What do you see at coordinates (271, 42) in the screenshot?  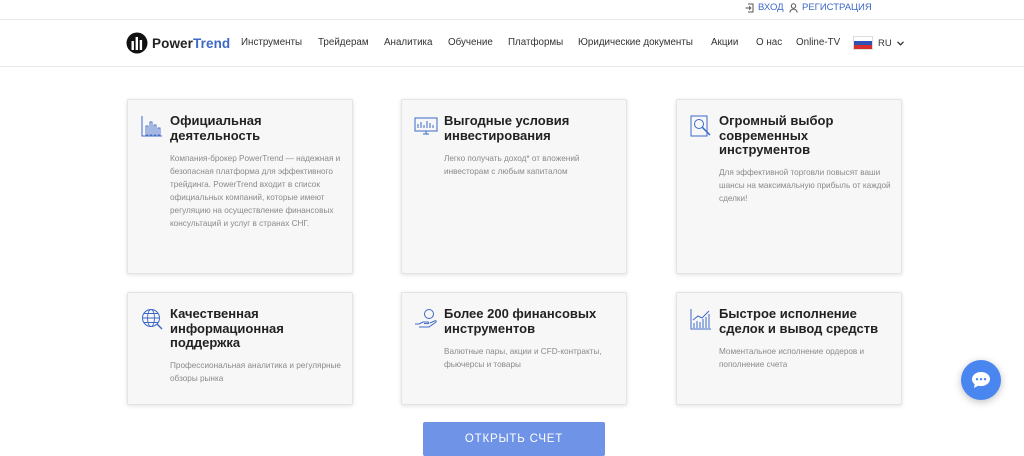 I see `nav-instruments: Инструменты` at bounding box center [271, 42].